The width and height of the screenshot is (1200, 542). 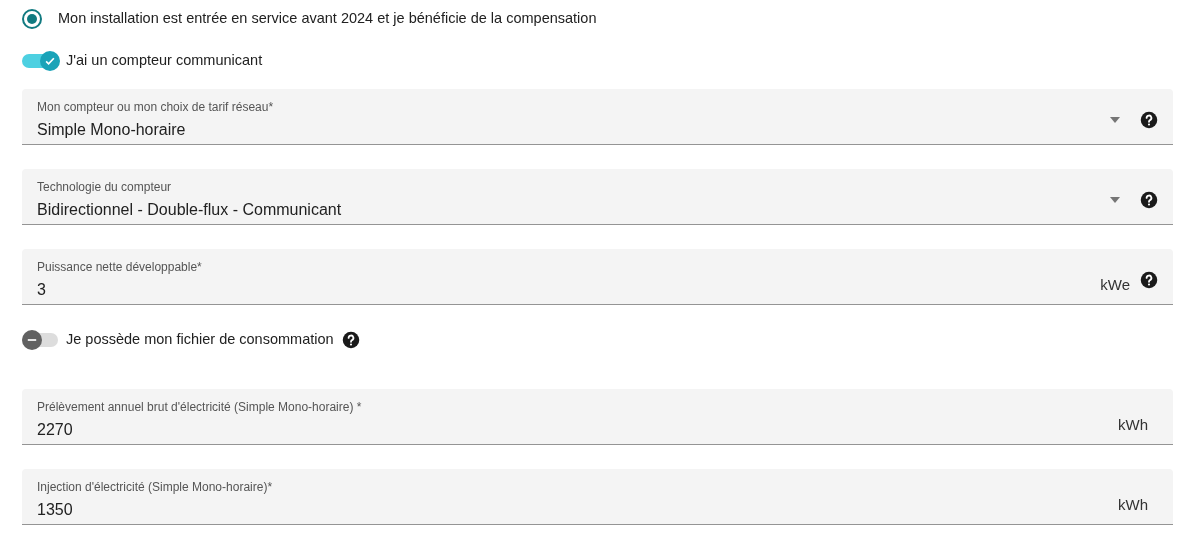 I want to click on field-value: 2270, so click(x=55, y=429).